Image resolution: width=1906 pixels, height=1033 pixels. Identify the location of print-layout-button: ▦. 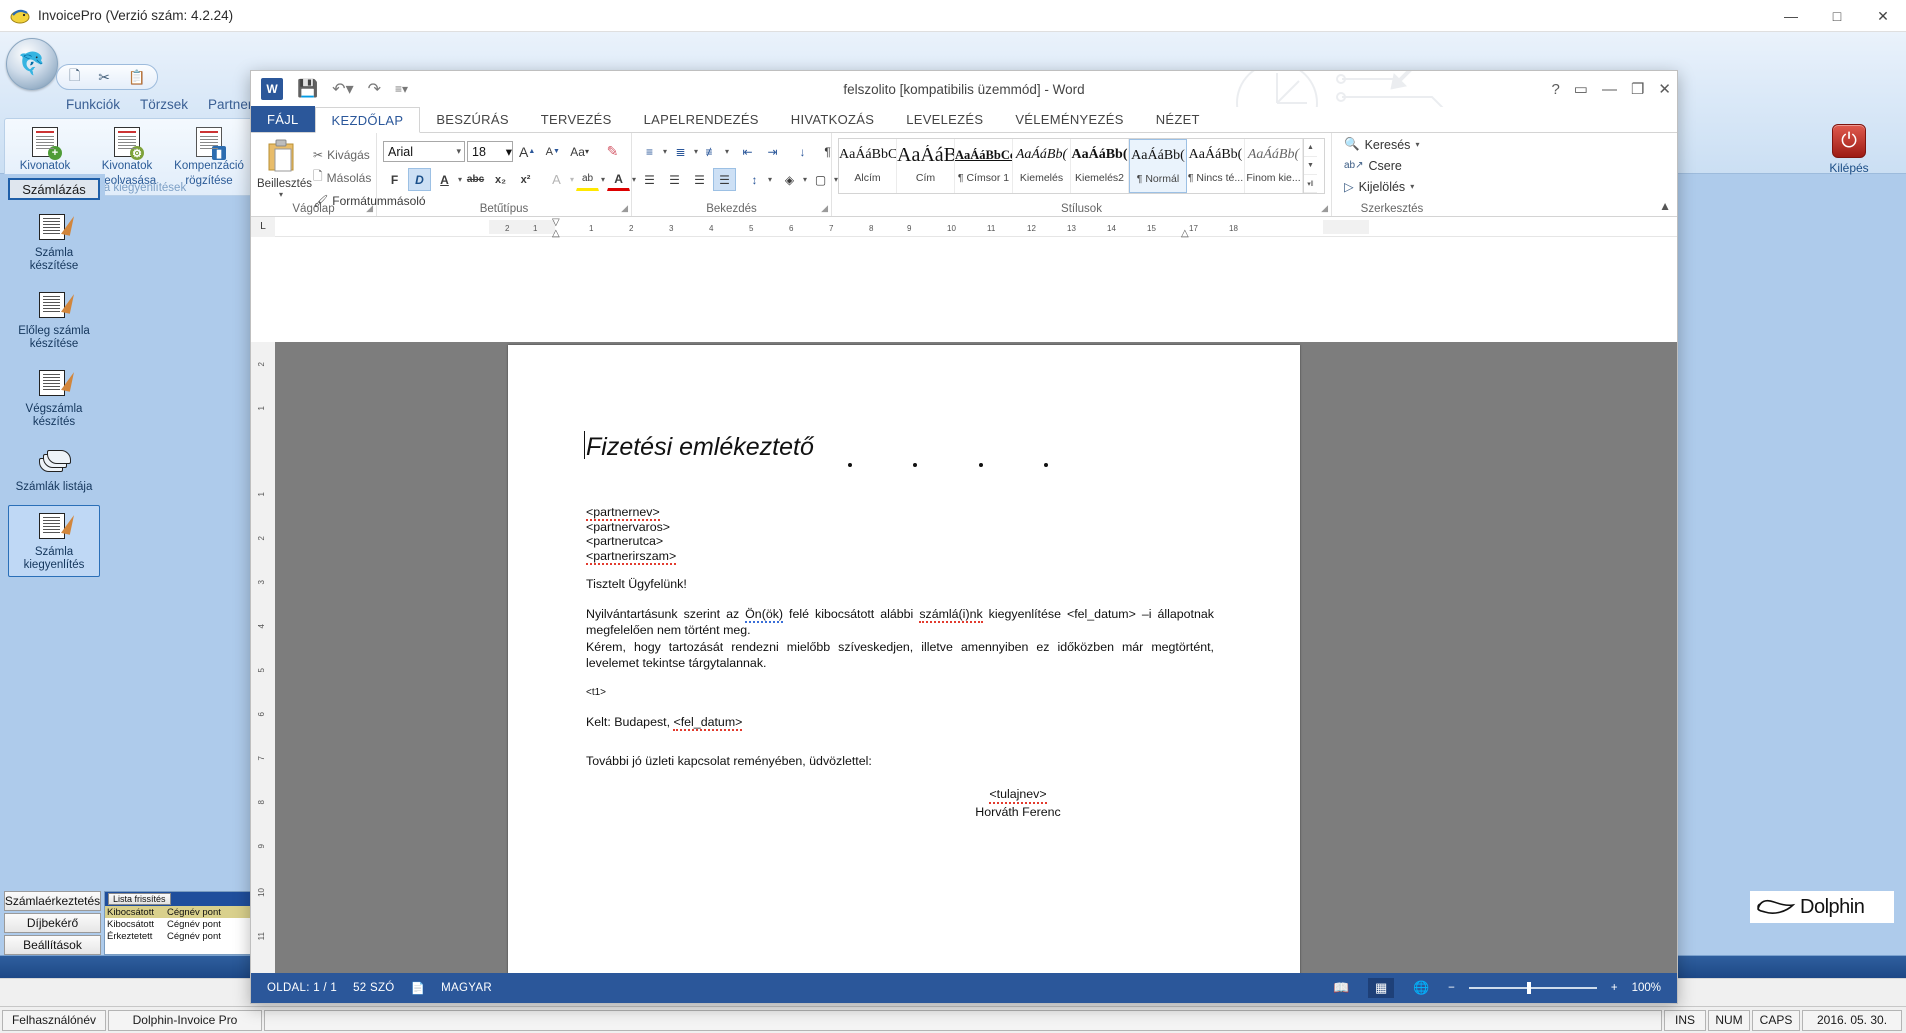
(1381, 988).